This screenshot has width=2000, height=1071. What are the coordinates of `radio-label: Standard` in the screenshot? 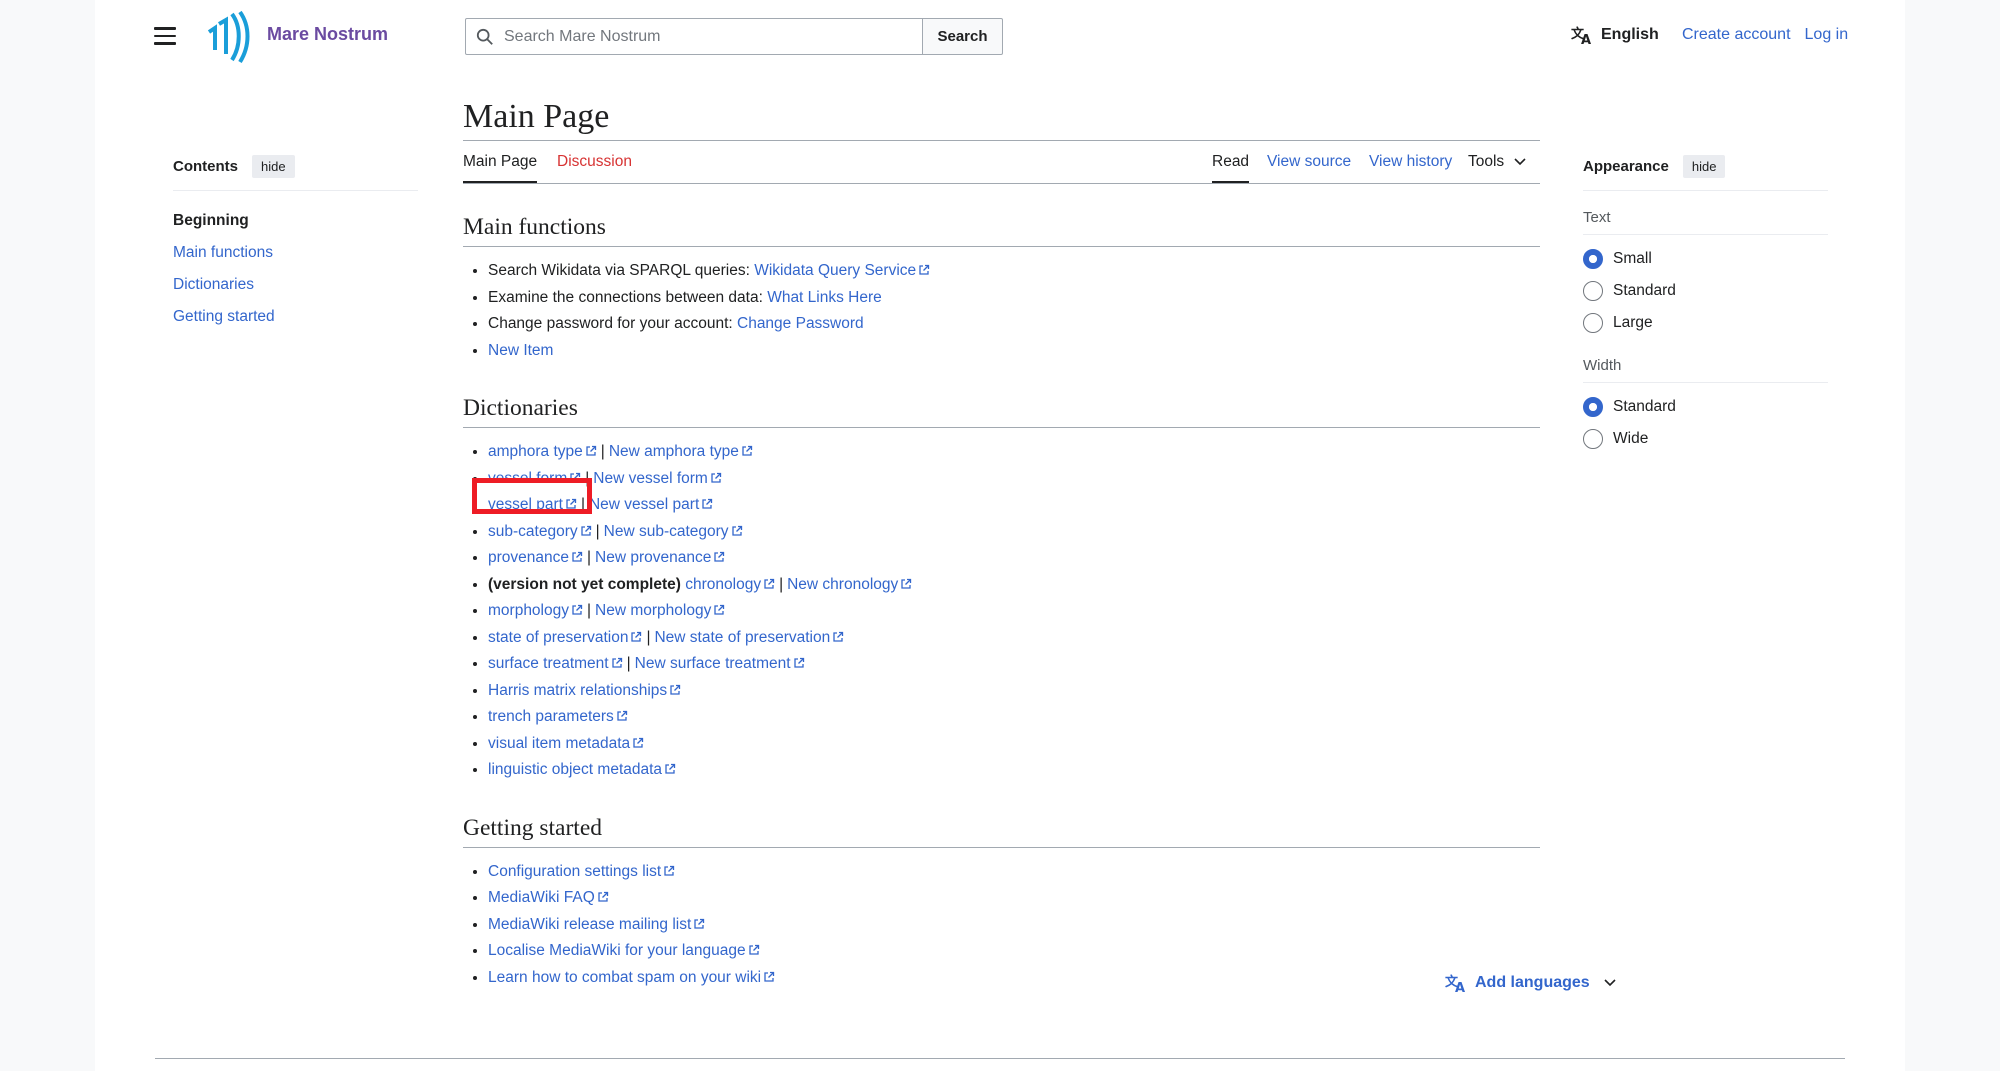 It's located at (1644, 290).